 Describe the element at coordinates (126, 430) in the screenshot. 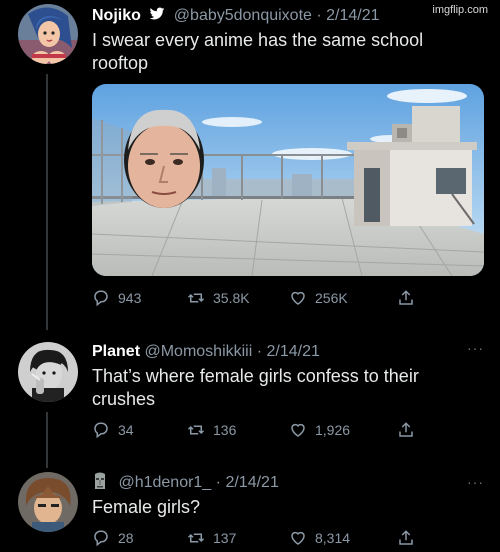

I see `reply-count: 34` at that location.